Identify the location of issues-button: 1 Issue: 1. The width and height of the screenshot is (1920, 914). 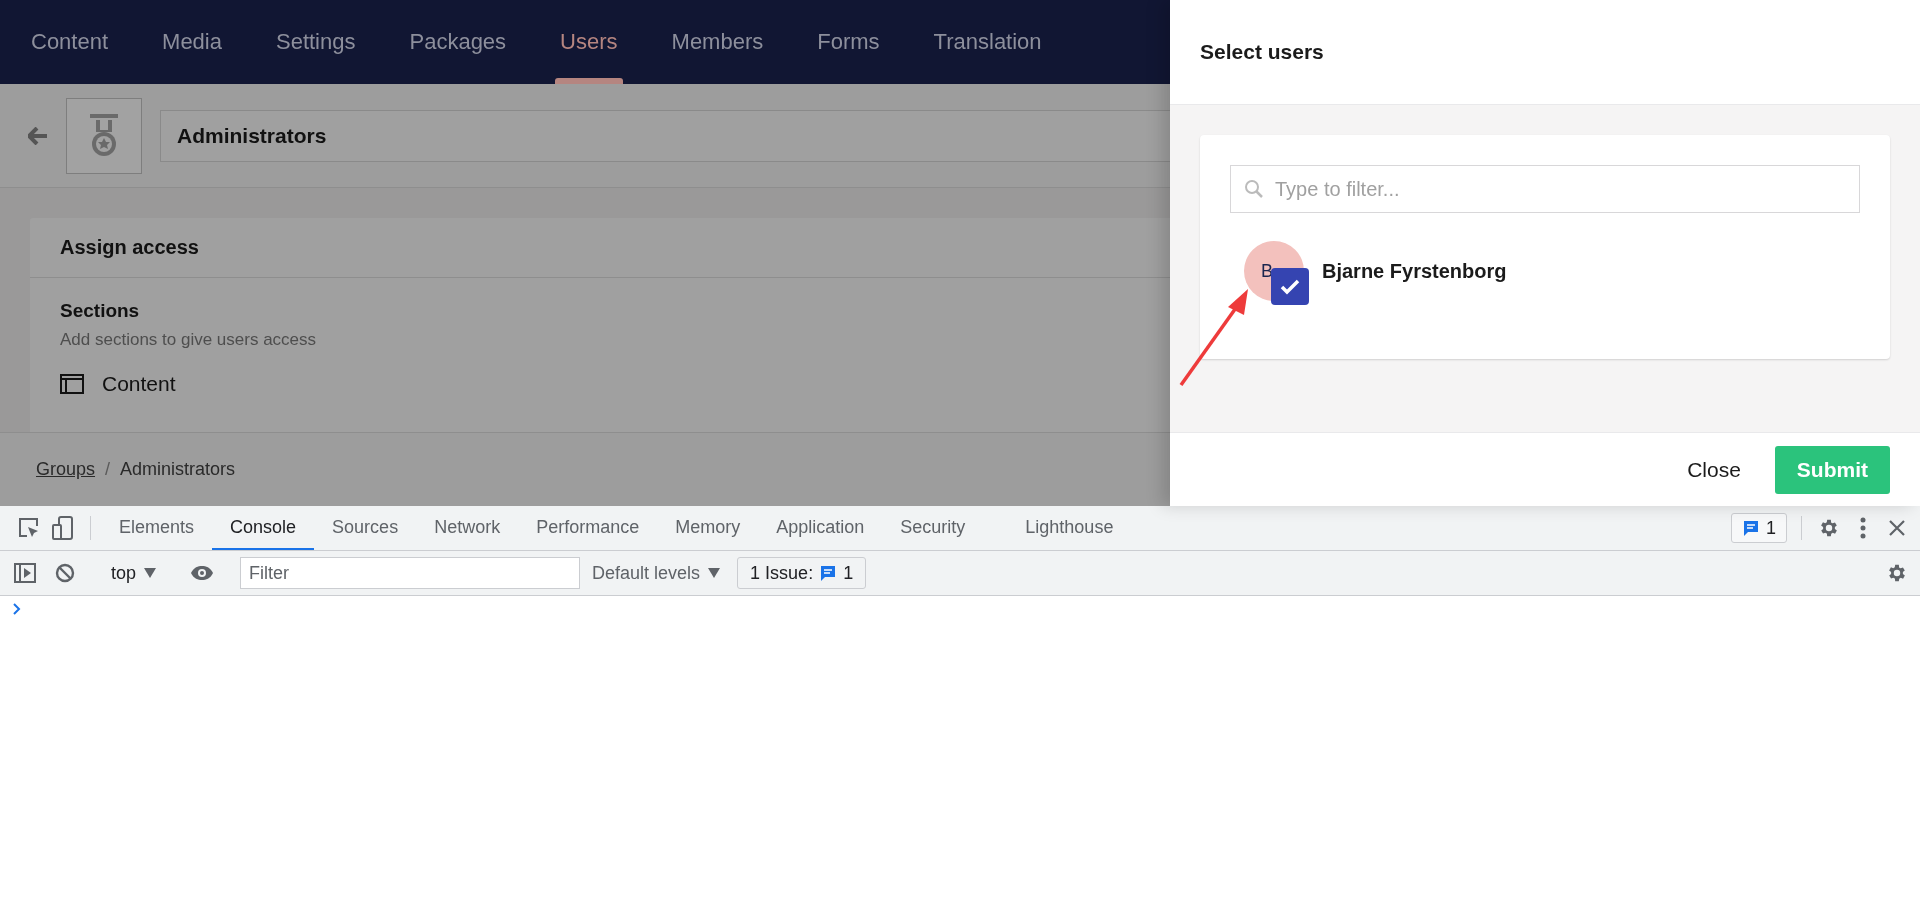
(802, 573).